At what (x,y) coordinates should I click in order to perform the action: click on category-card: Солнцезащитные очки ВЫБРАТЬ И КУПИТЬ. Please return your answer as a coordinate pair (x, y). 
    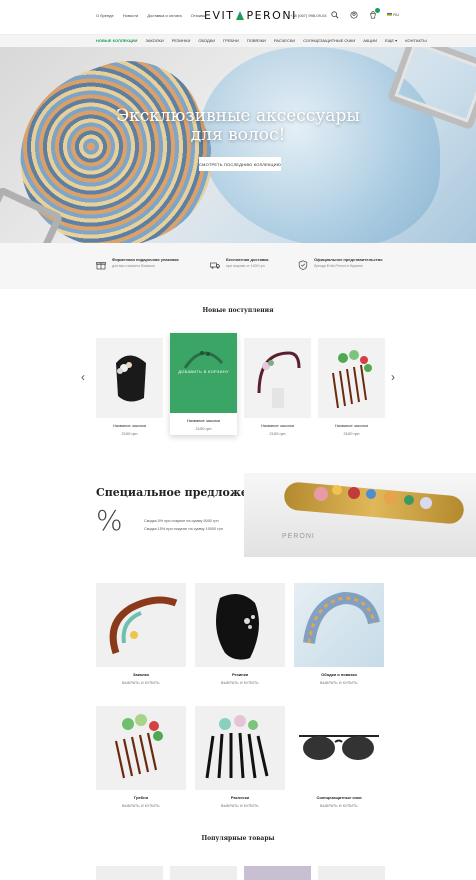
    Looking at the image, I should click on (339, 757).